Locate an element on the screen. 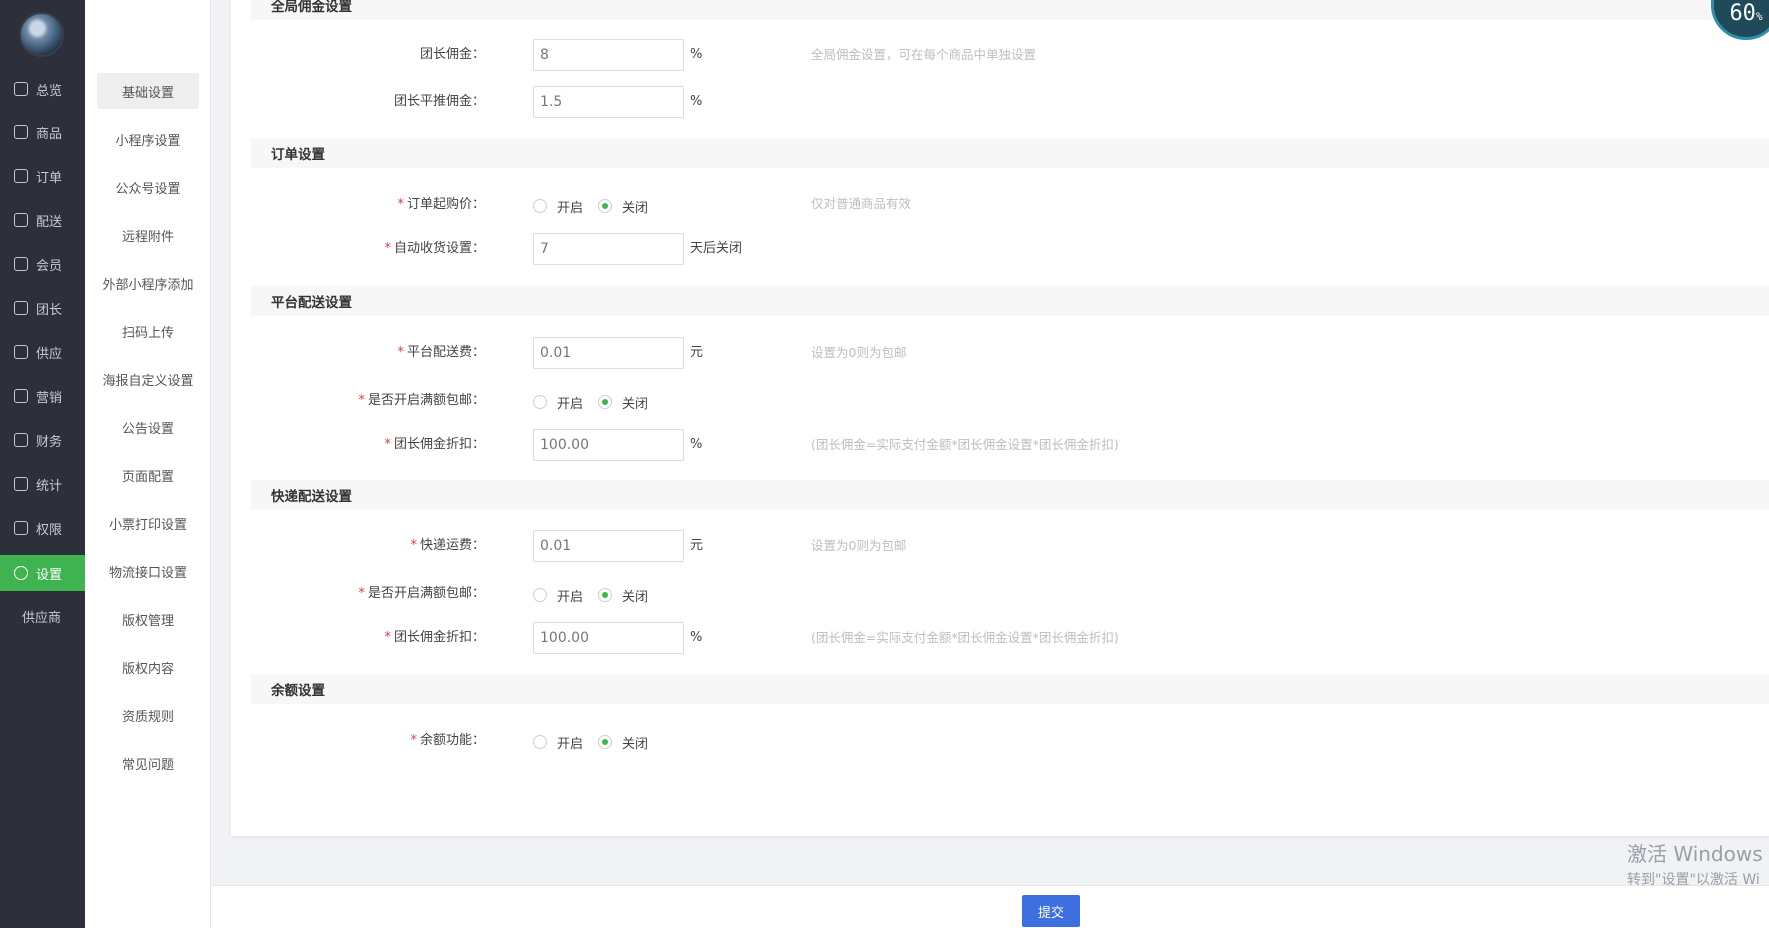  subnav-item-basic: 基础设置 is located at coordinates (148, 91).